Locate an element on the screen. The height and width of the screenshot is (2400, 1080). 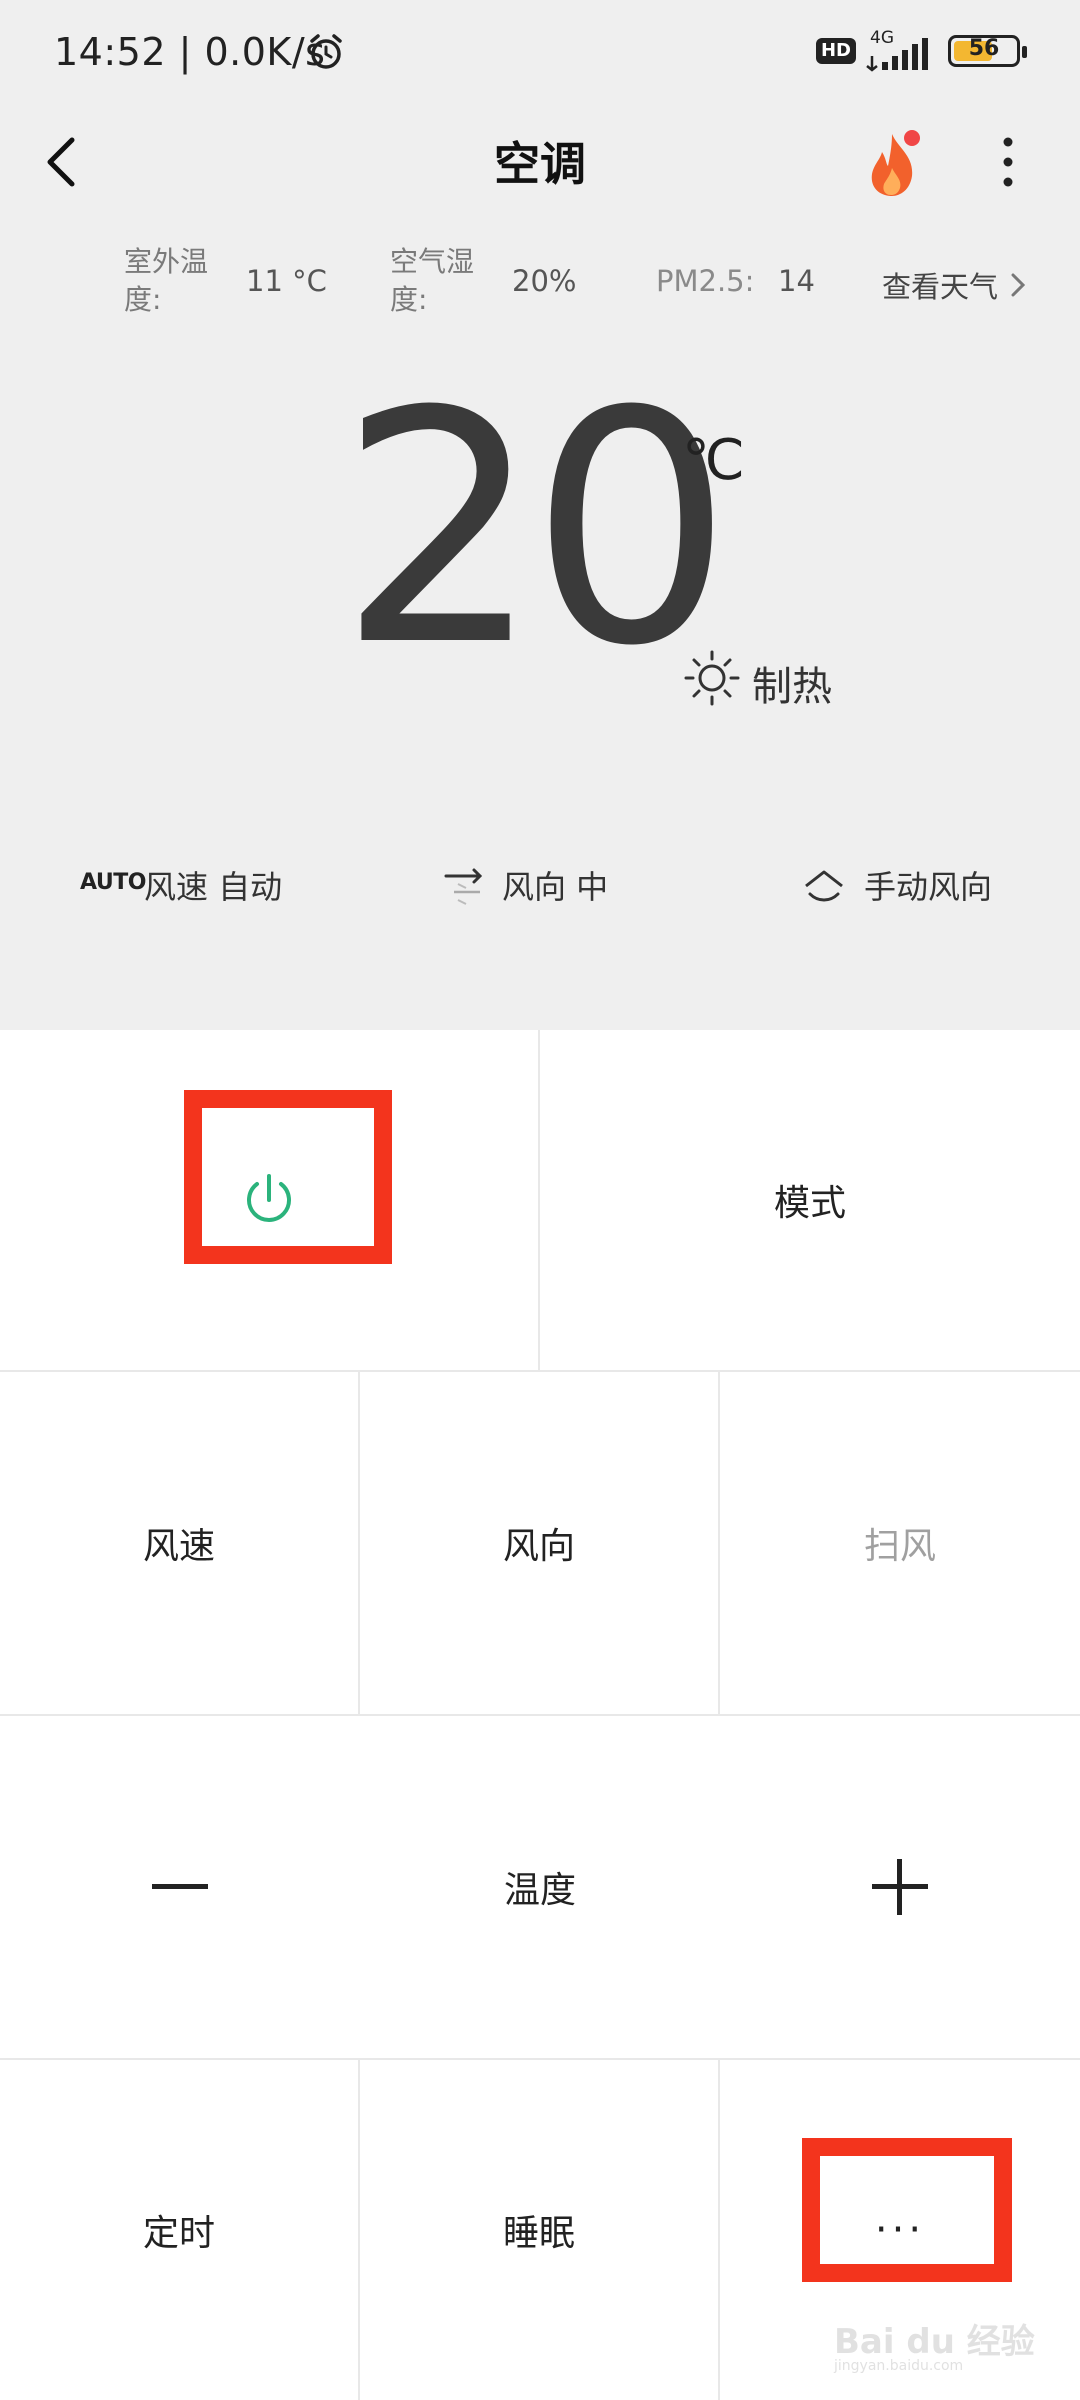
manual-direction-icon is located at coordinates (824, 886).